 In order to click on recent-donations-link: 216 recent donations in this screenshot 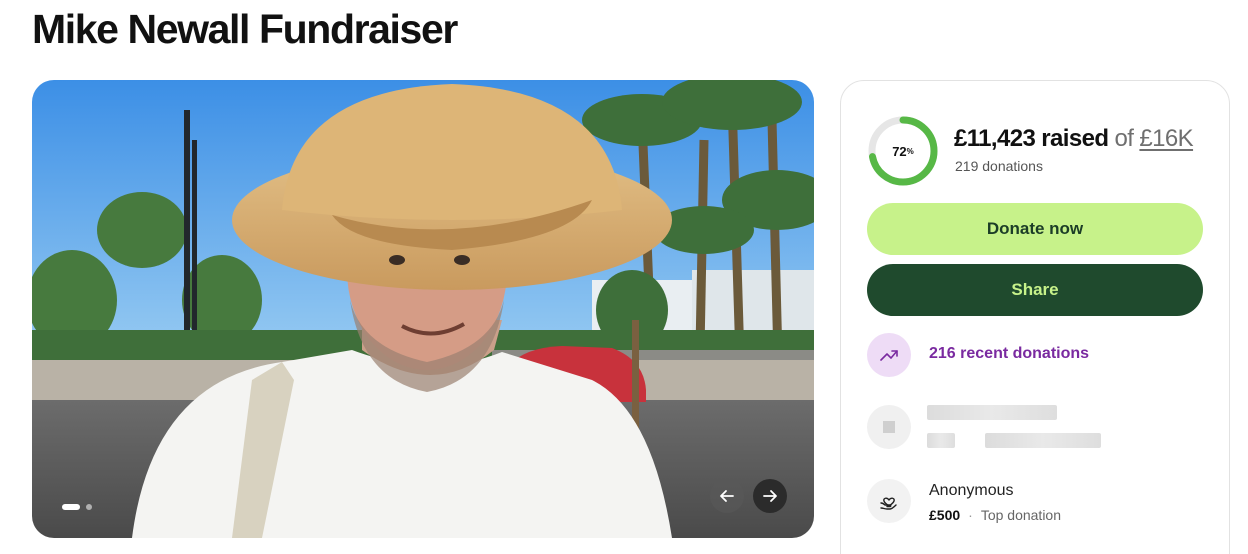, I will do `click(1009, 354)`.